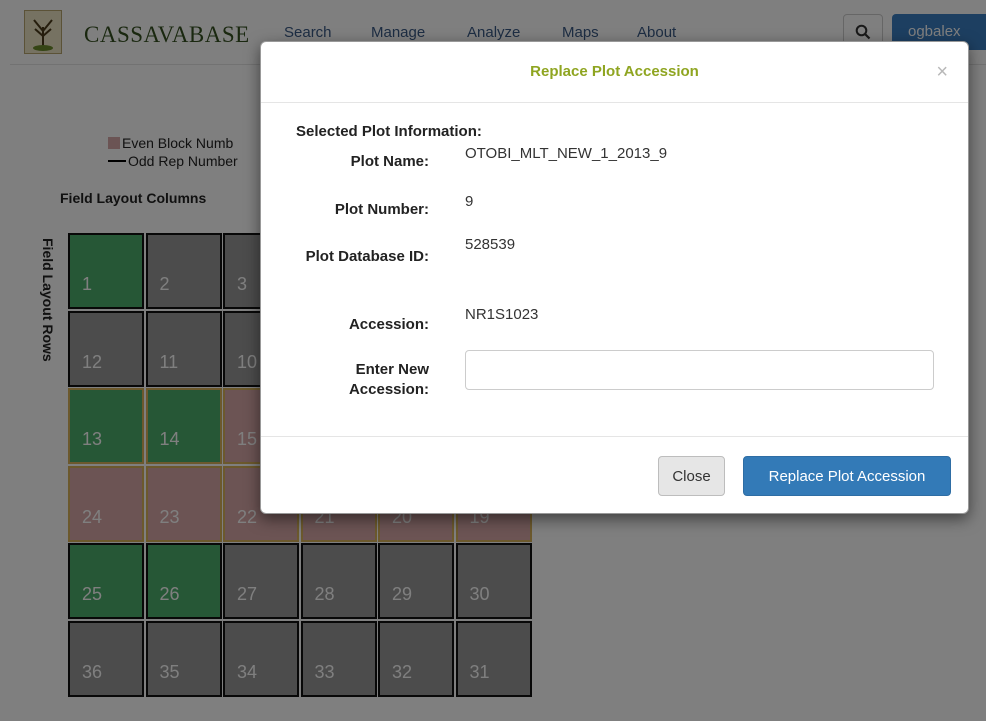  Describe the element at coordinates (566, 153) in the screenshot. I see `plot-name-value: OTOBI_MLT_NEW_1_2013_9` at that location.